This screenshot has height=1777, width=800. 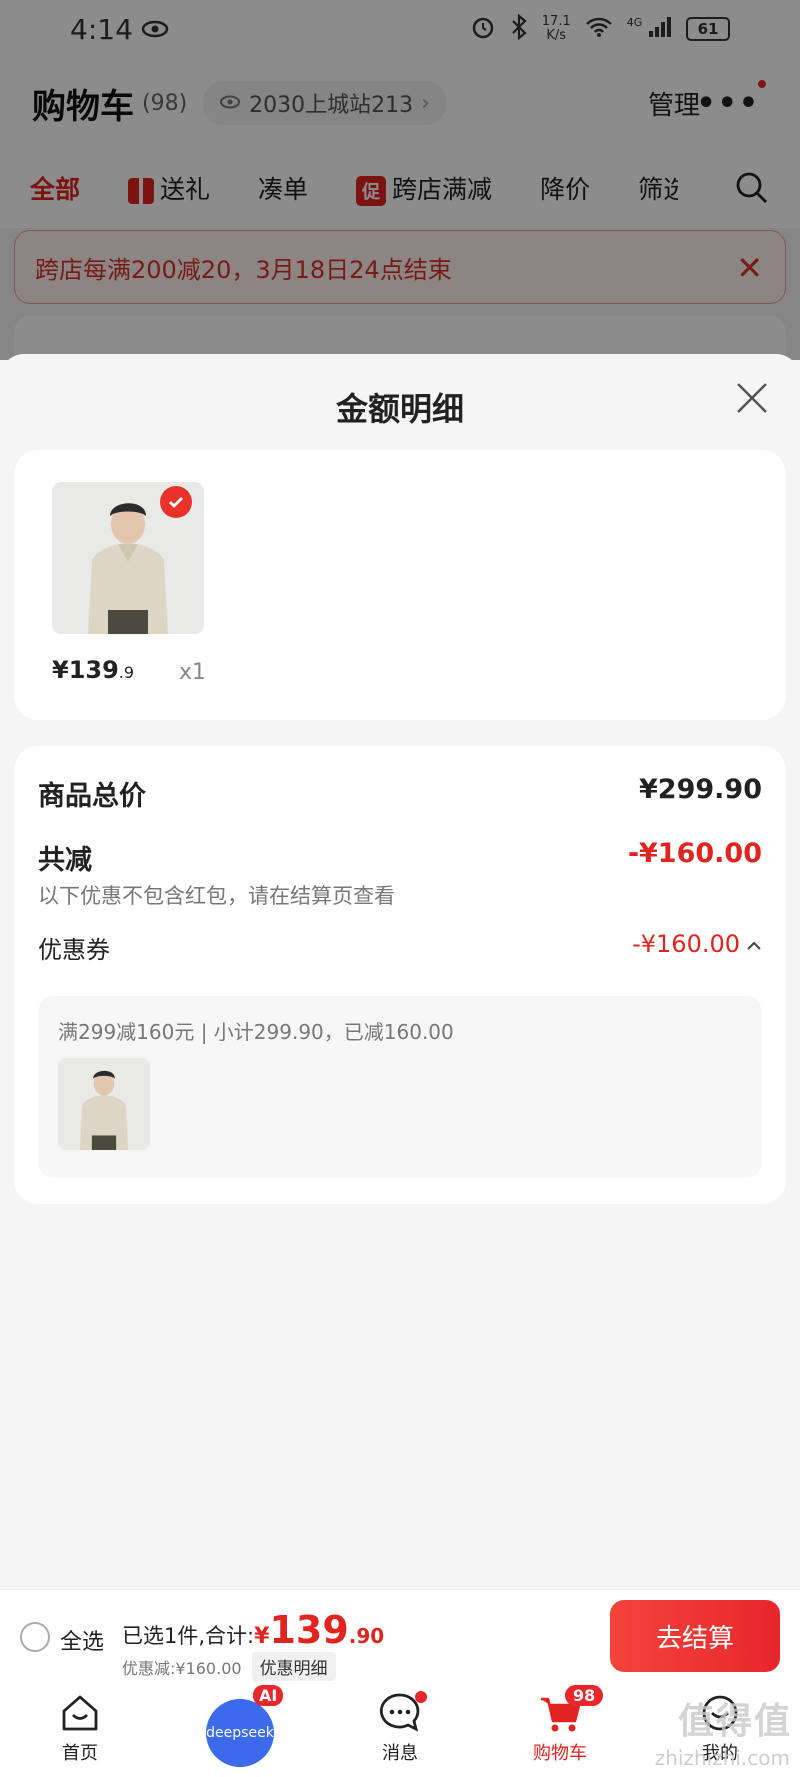 What do you see at coordinates (85, 670) in the screenshot?
I see `item-price-main: ¥139` at bounding box center [85, 670].